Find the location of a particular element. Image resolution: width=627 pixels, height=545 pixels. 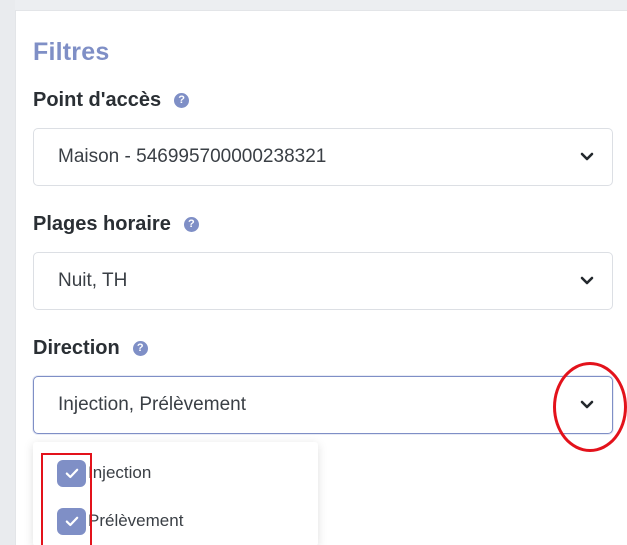

checkbox-prelevement is located at coordinates (71, 521).